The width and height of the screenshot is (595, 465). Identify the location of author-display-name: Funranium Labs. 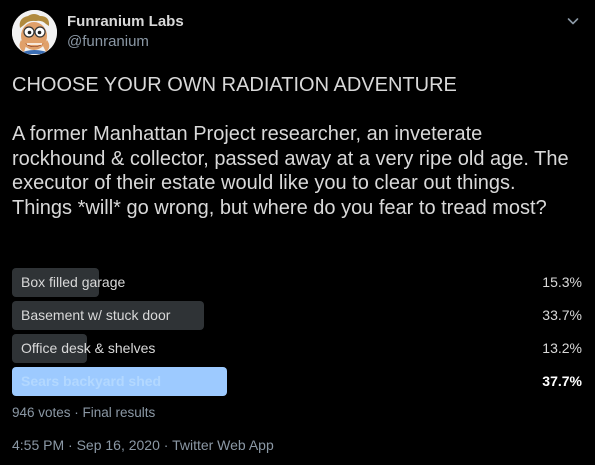
(125, 21).